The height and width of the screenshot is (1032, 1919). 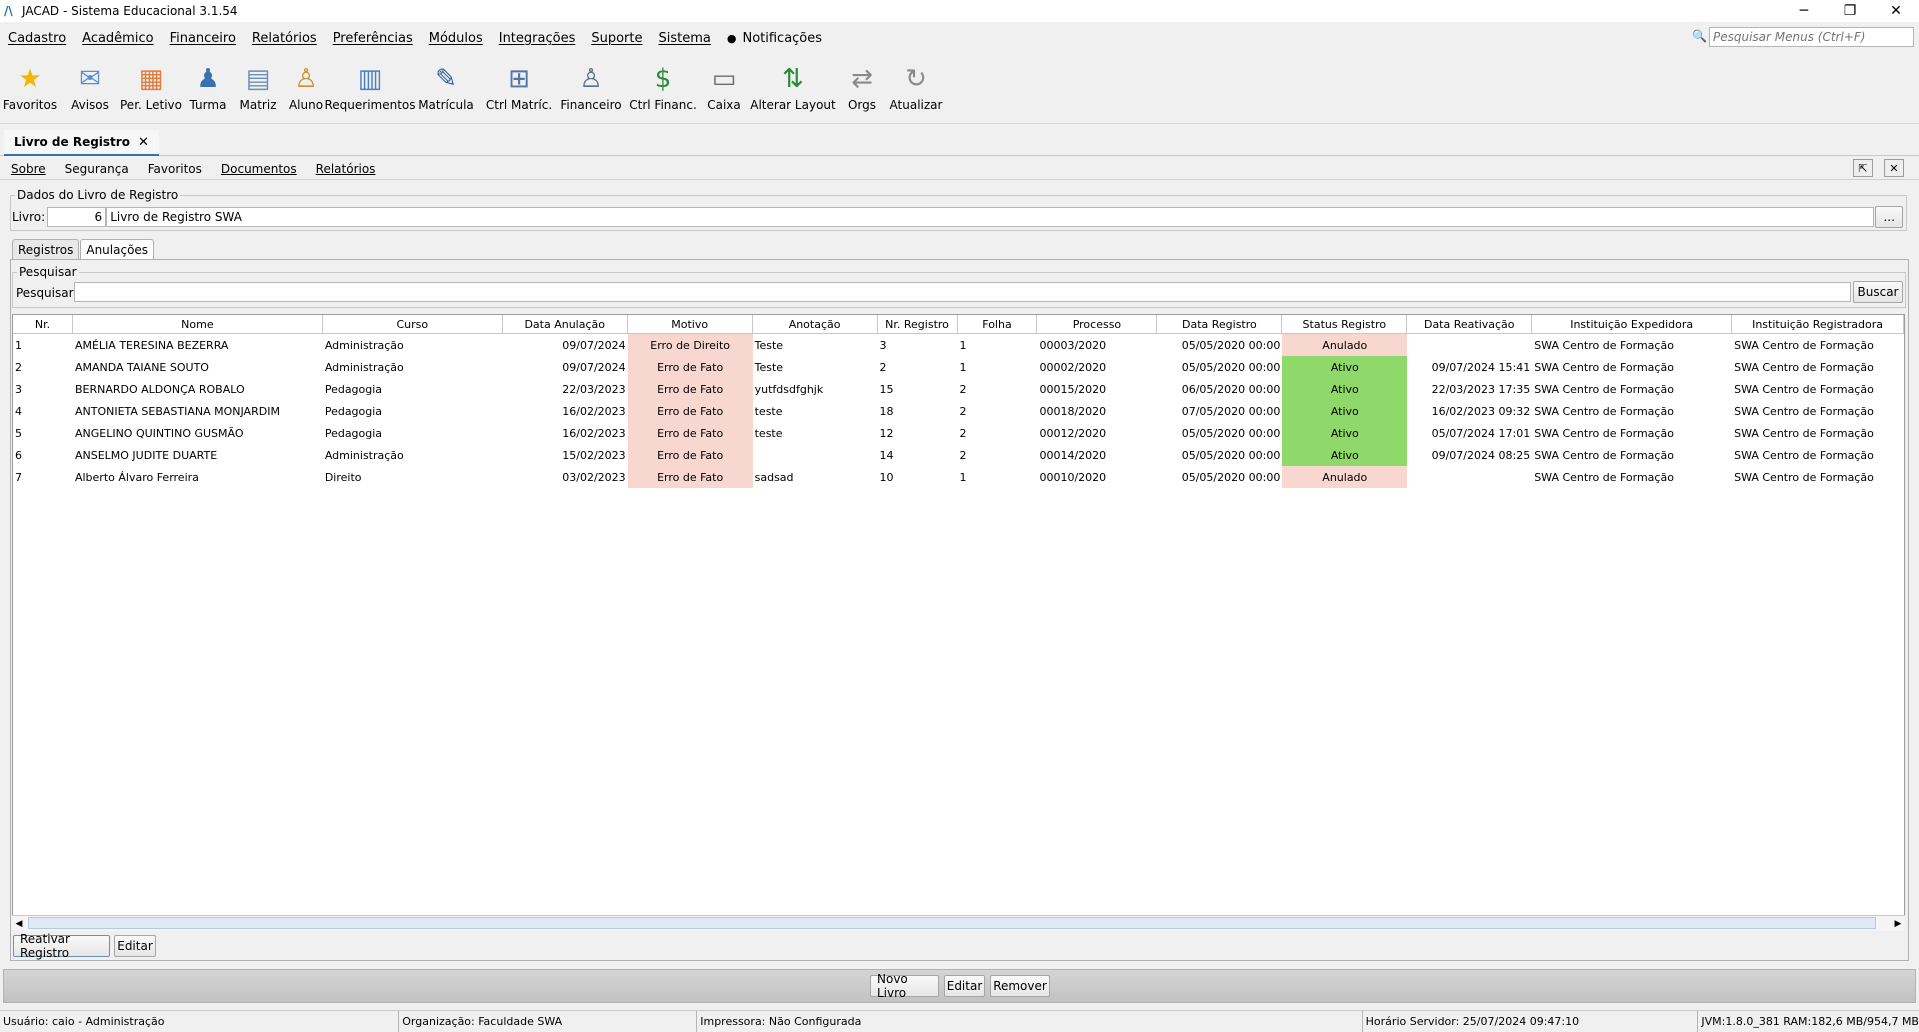 I want to click on table-cell: AMÉLIA TERESINA BEZERRA, so click(x=151, y=345).